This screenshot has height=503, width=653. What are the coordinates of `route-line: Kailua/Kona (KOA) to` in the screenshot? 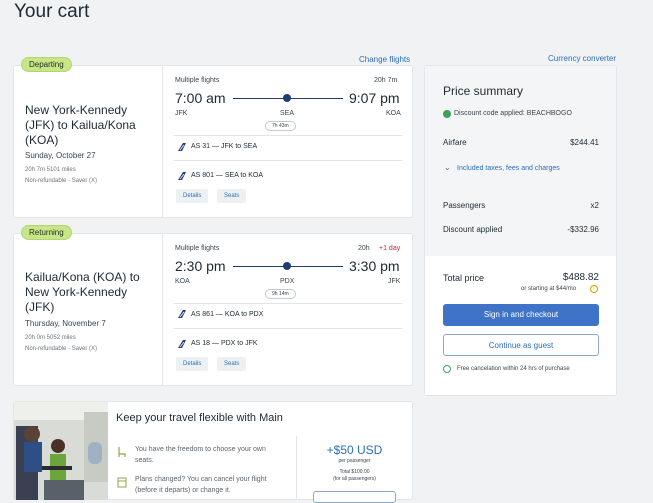 It's located at (82, 277).